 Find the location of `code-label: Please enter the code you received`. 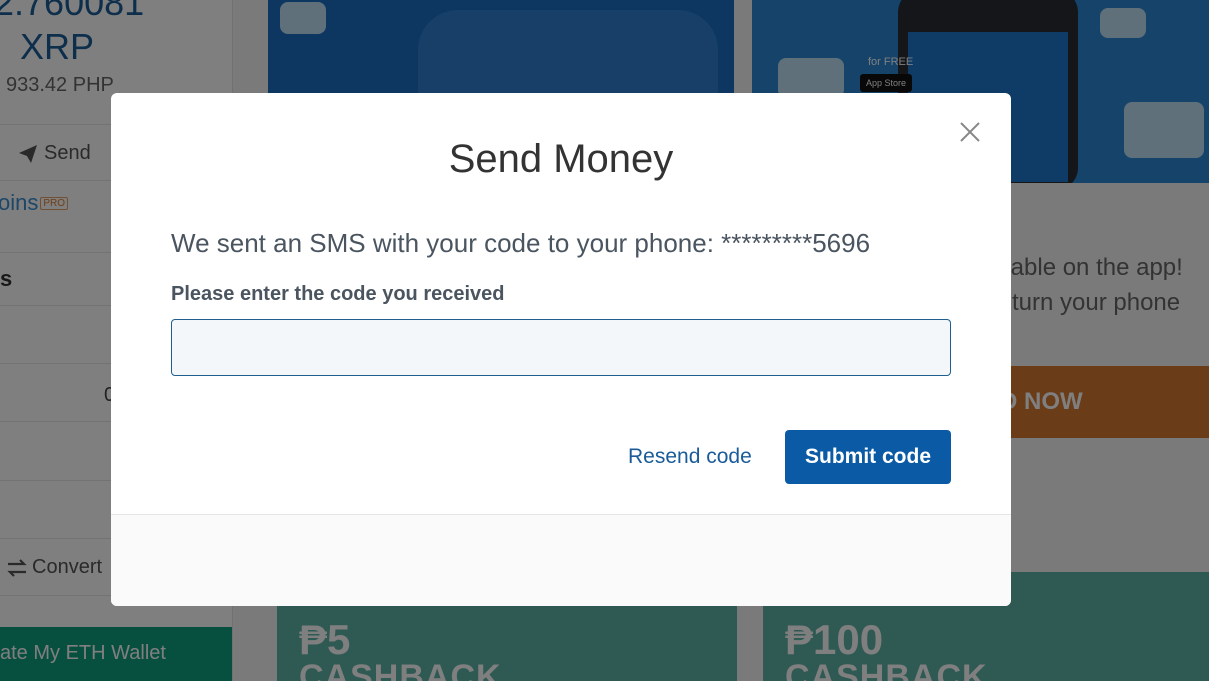

code-label: Please enter the code you received is located at coordinates (338, 294).